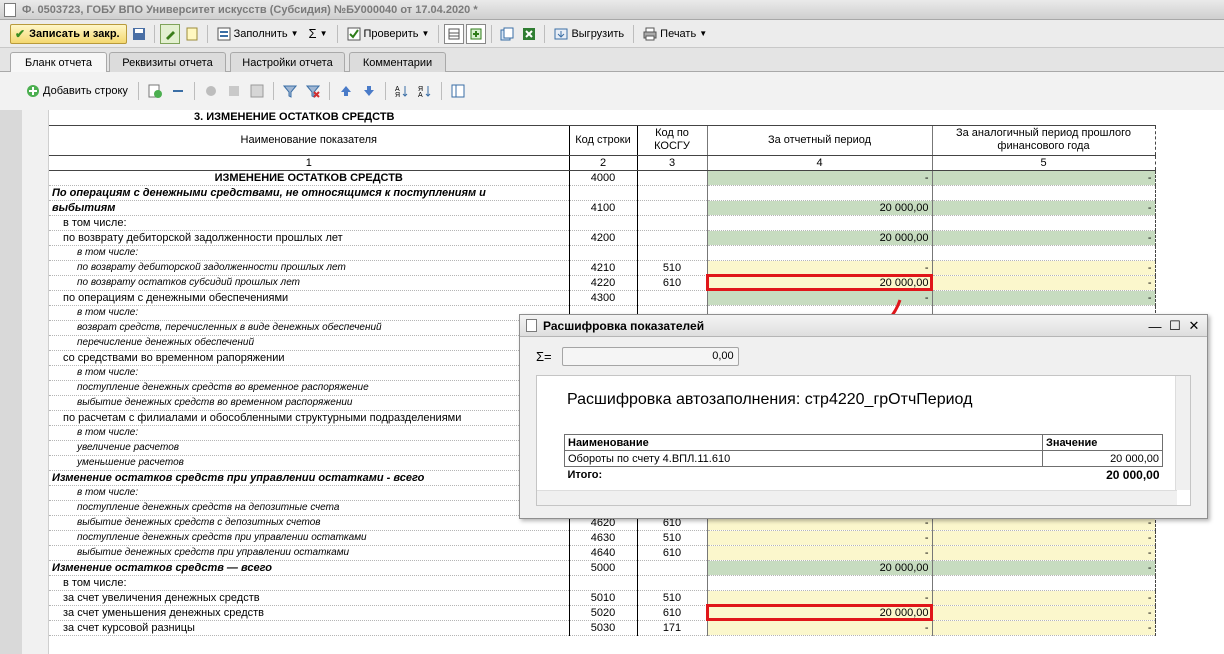 The height and width of the screenshot is (654, 1224). I want to click on sum-field: 0,00, so click(650, 356).